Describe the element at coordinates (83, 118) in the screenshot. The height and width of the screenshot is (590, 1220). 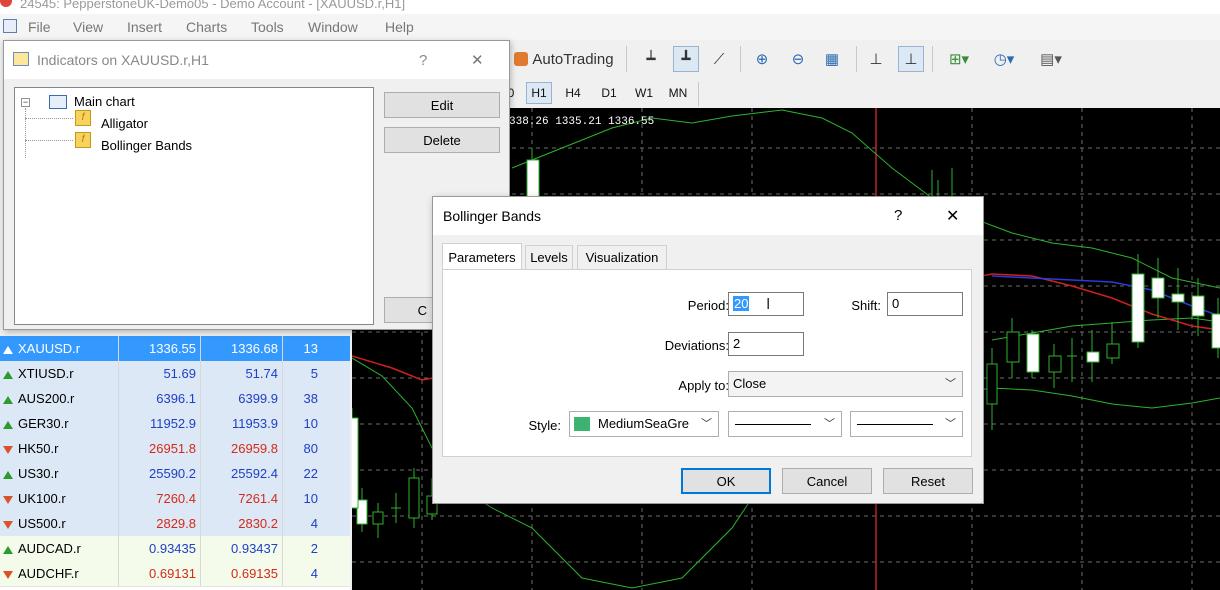
I see `alligator-icon: f` at that location.